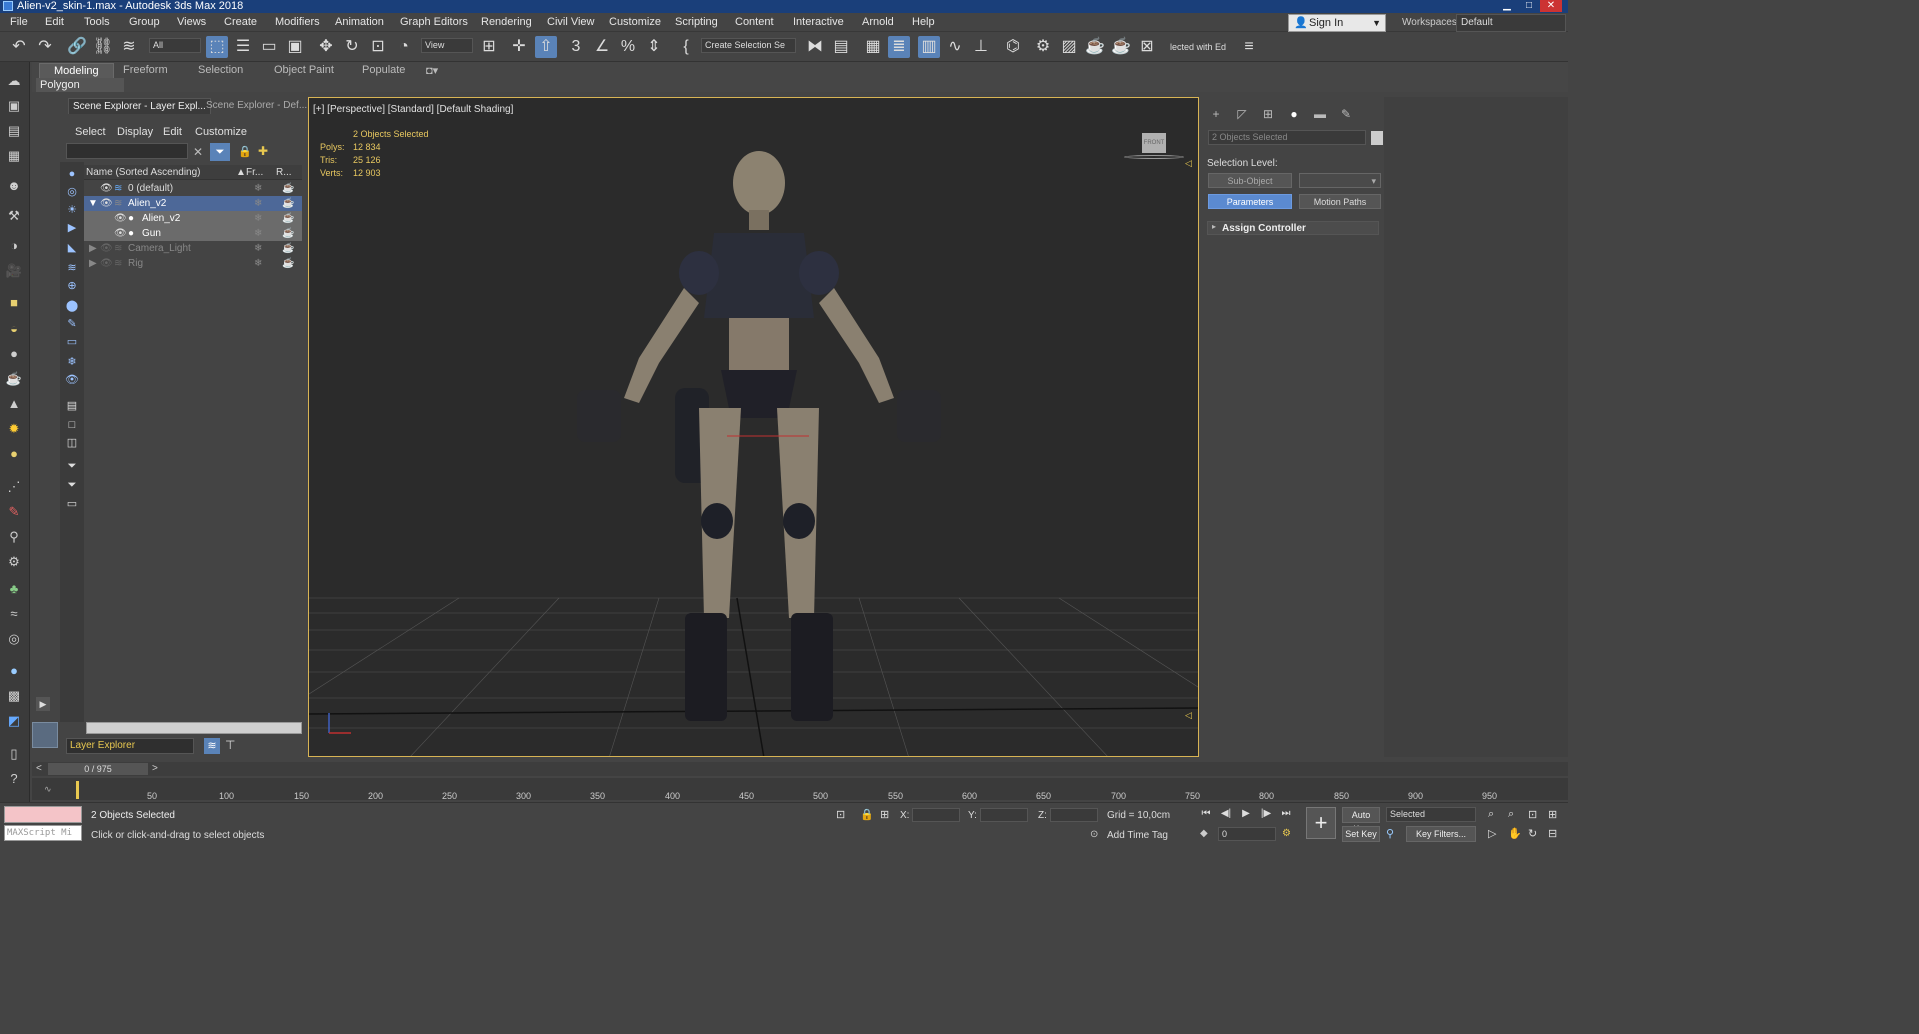  I want to click on material-editor-icon: ⌬, so click(1013, 47).